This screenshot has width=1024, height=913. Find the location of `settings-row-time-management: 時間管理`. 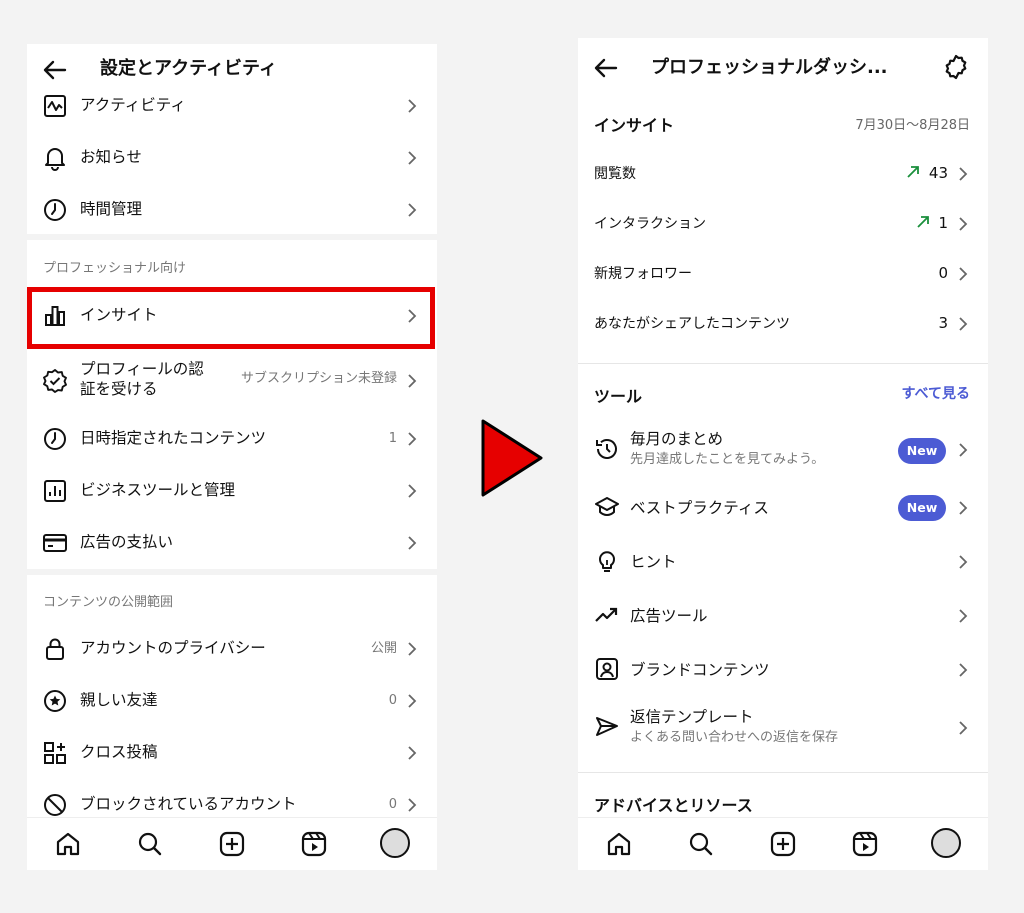

settings-row-time-management: 時間管理 is located at coordinates (232, 210).